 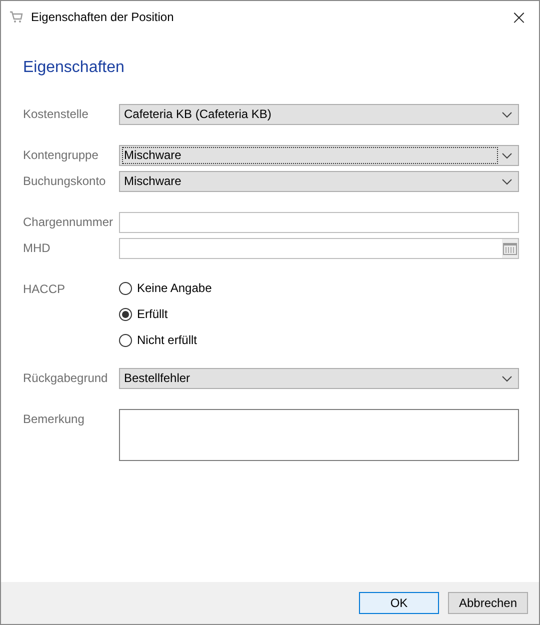 I want to click on field-label: Buchungskonto, so click(x=65, y=181).